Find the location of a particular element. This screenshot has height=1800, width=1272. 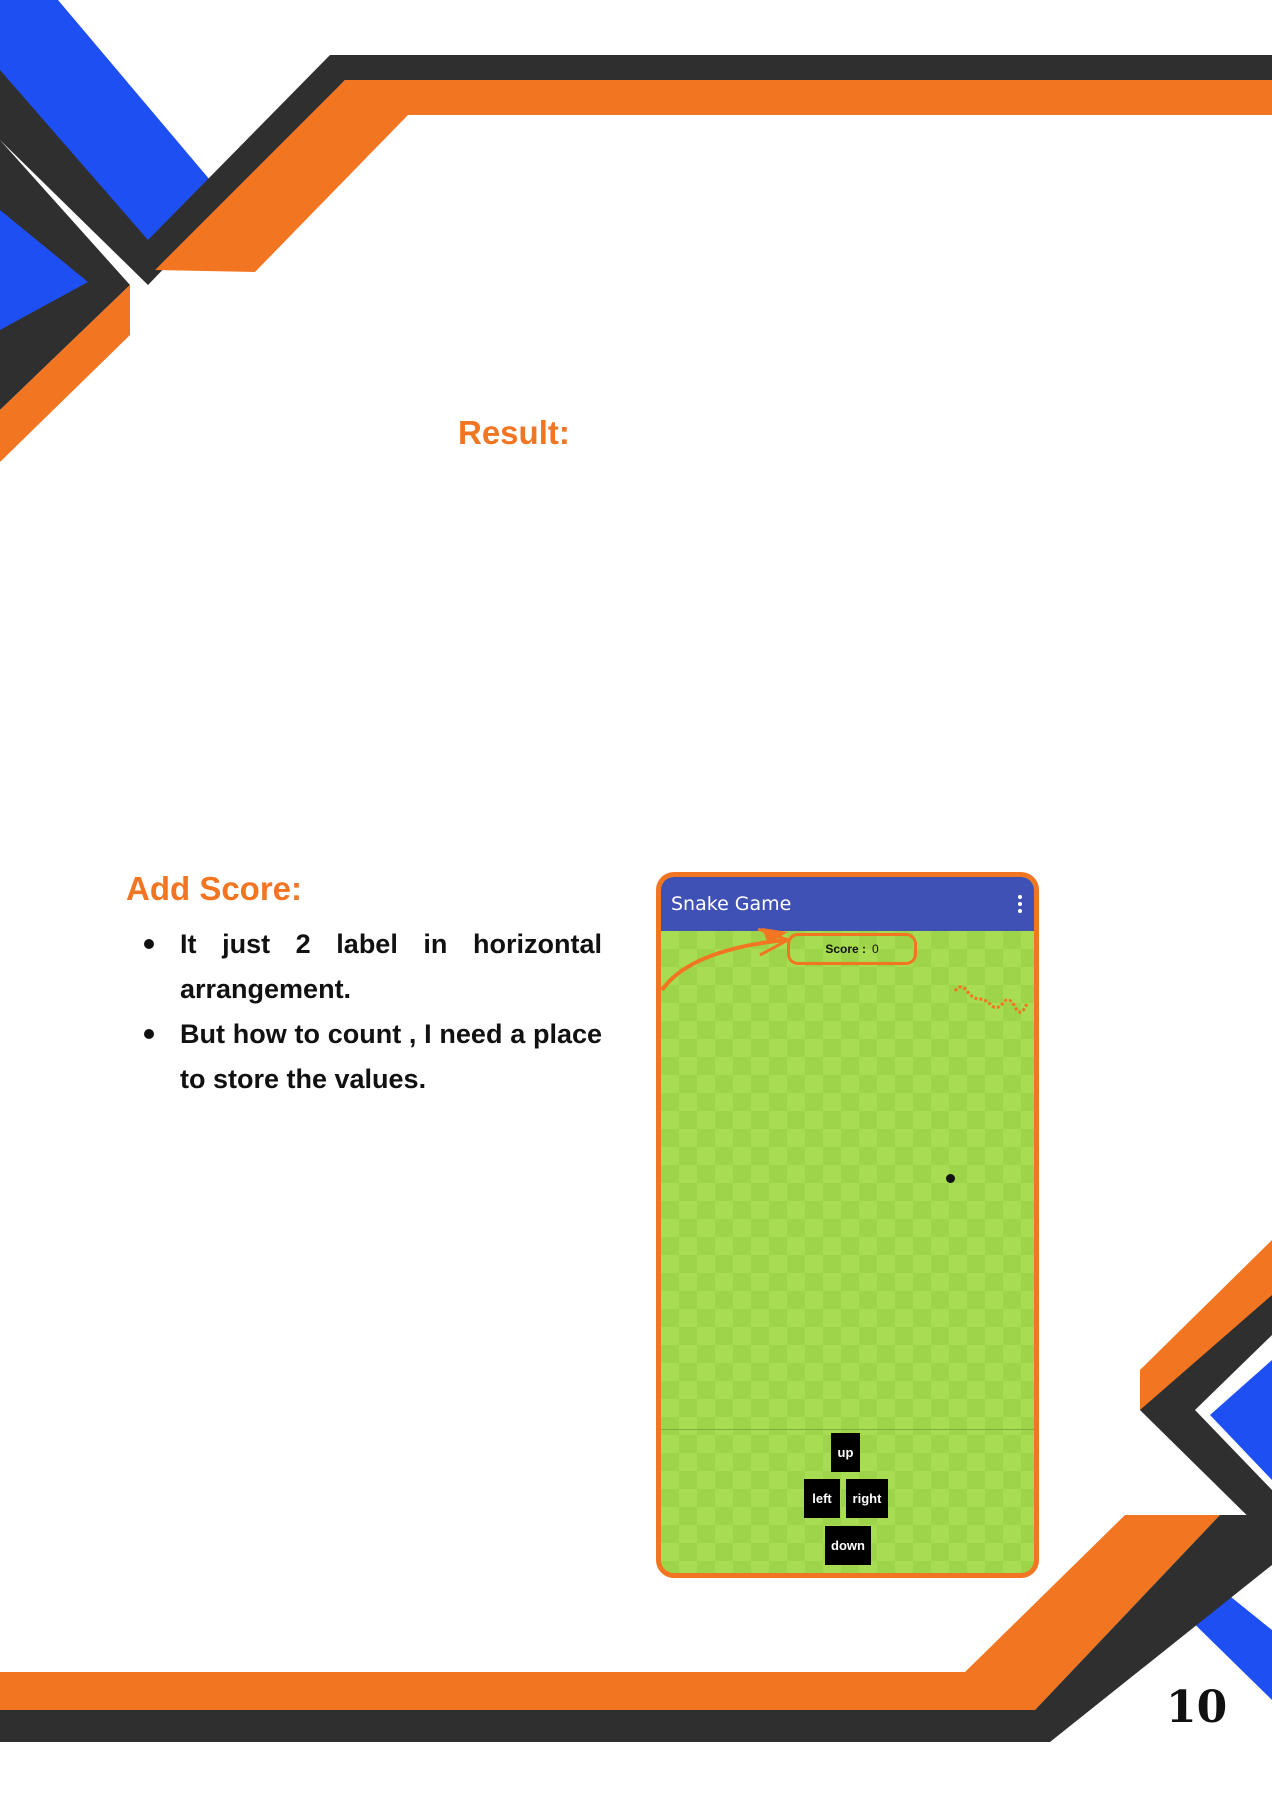

page-number: 10 is located at coordinates (1197, 1707).